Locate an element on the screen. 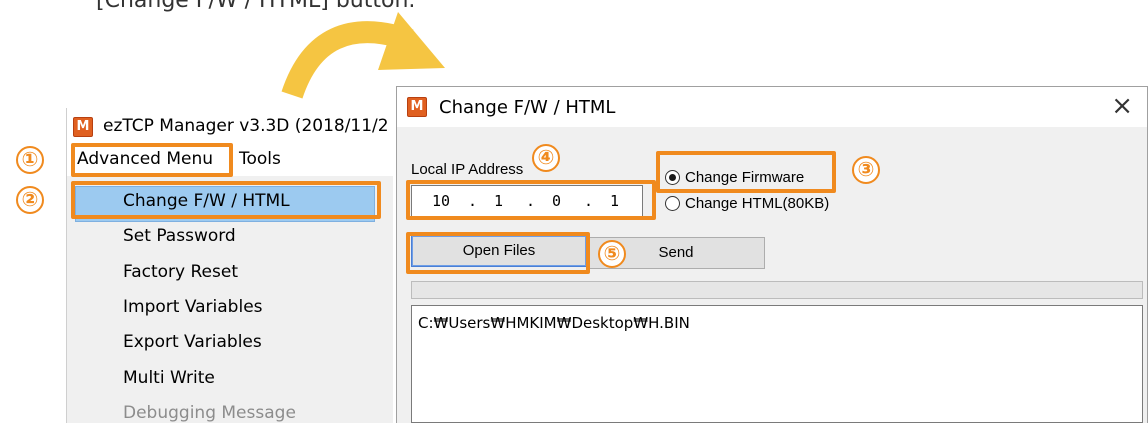  callout-2: ② is located at coordinates (30, 200).